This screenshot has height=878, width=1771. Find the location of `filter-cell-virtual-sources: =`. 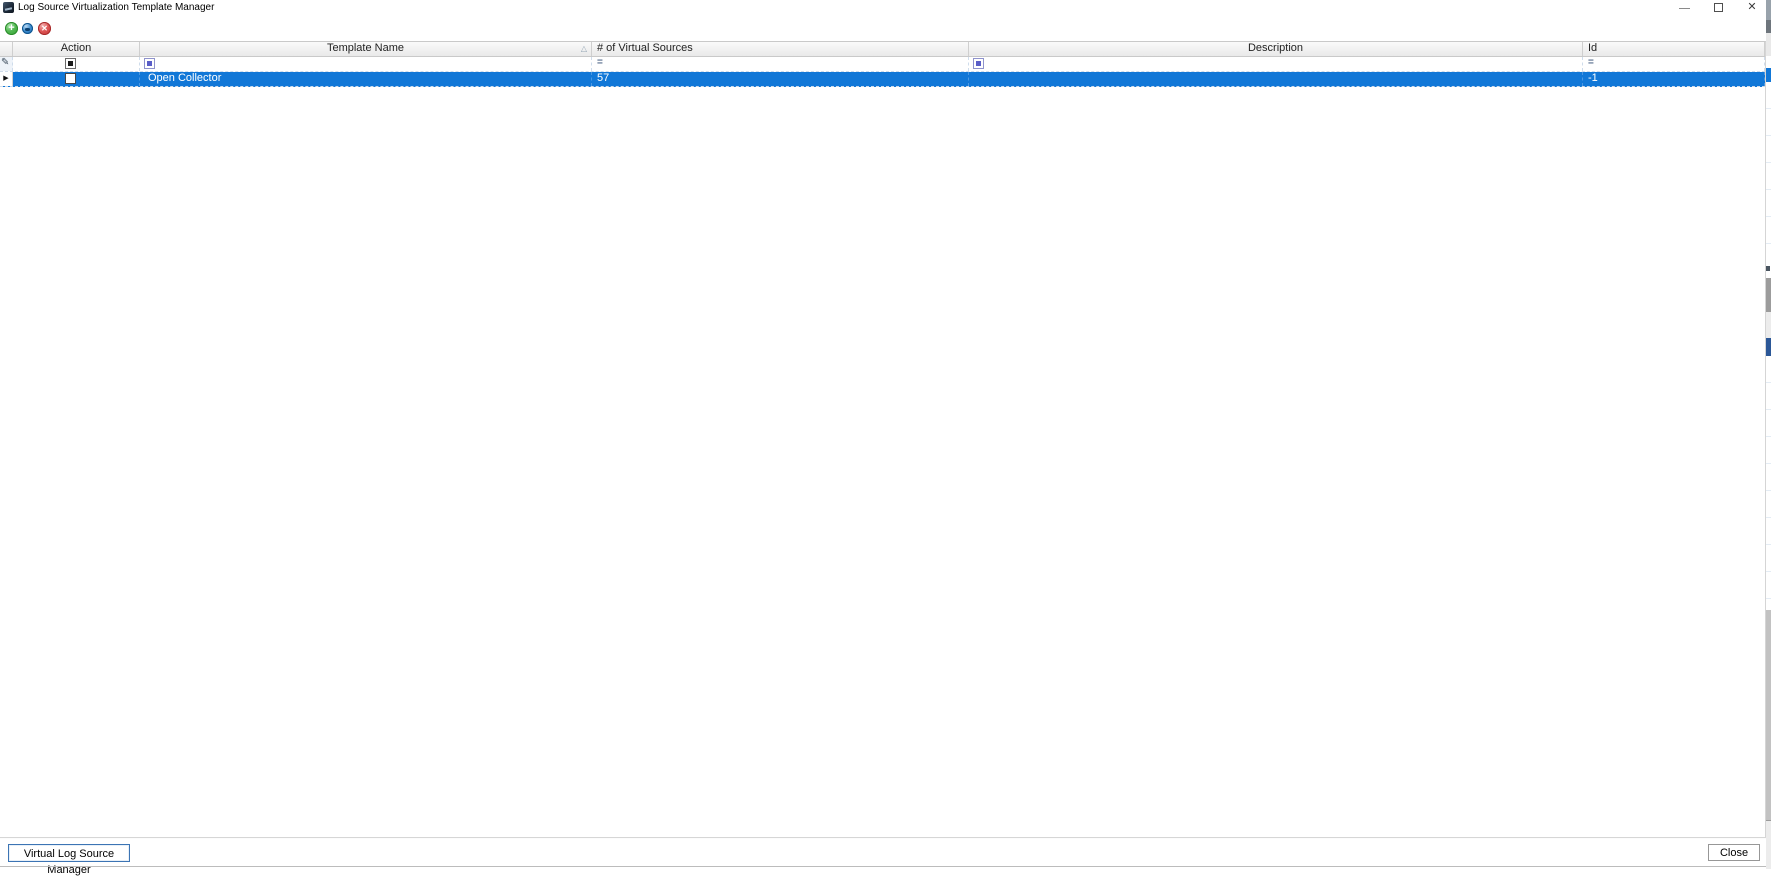

filter-cell-virtual-sources: = is located at coordinates (780, 64).